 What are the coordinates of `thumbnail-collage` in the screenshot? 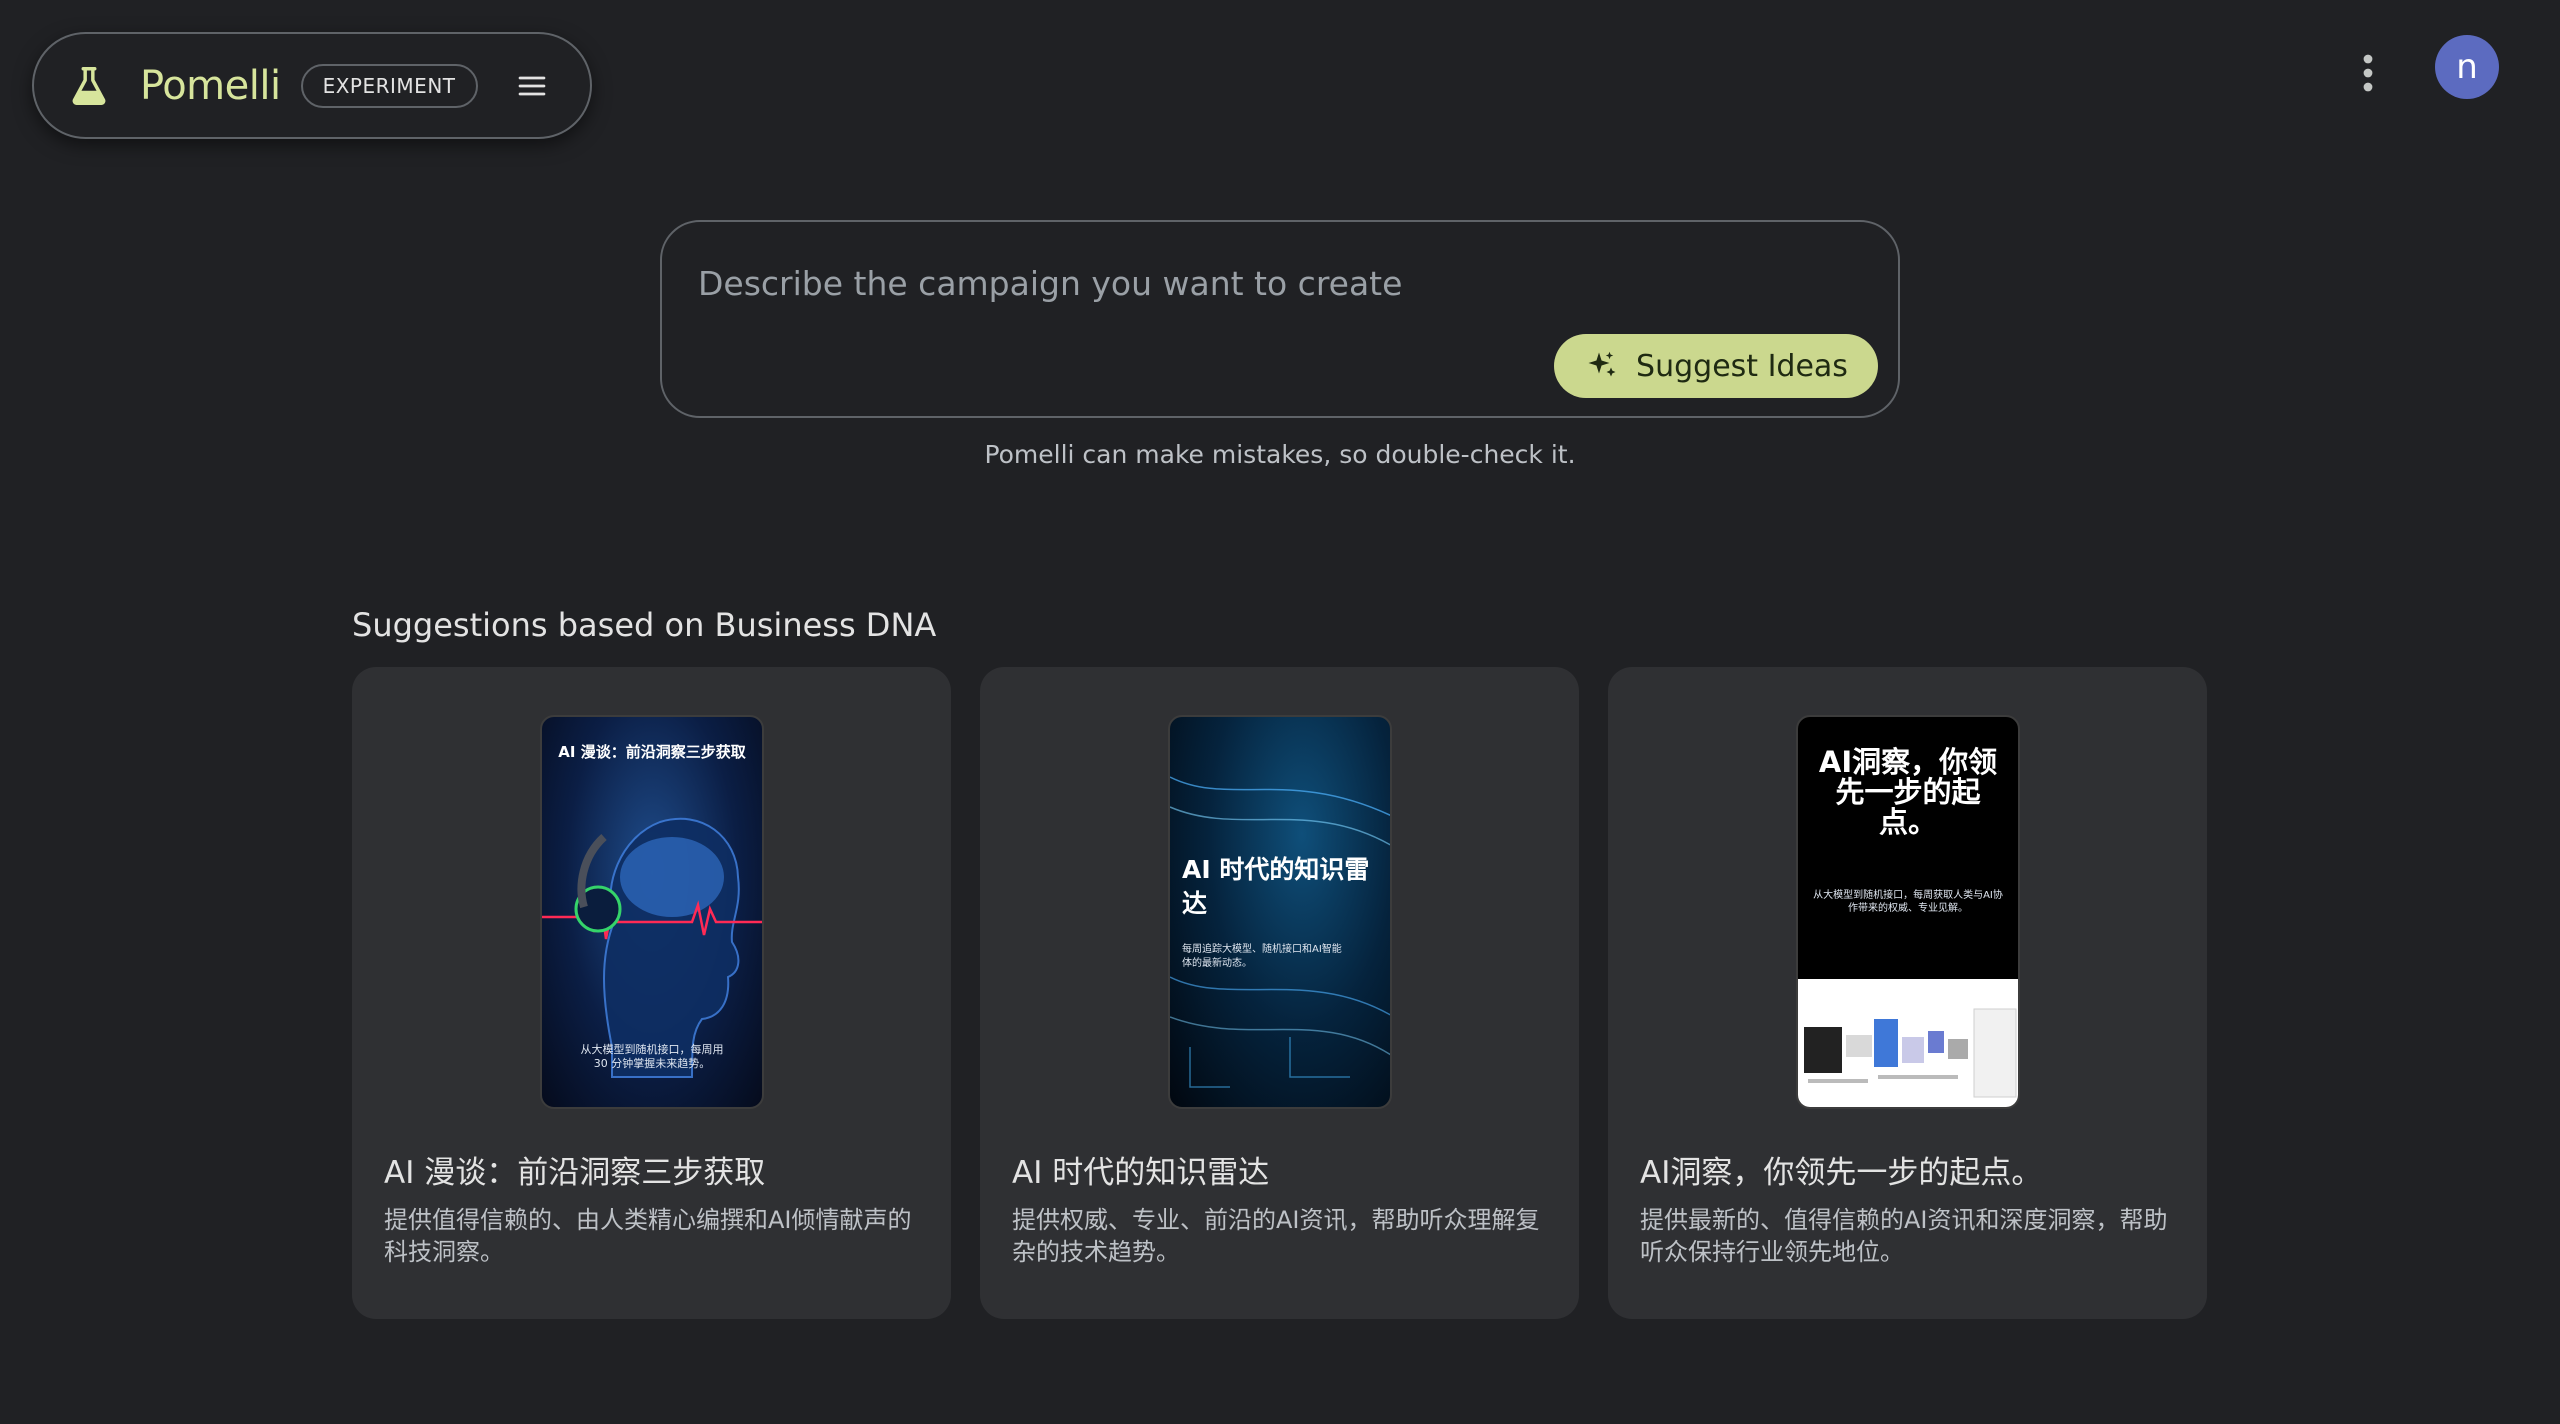 It's located at (1908, 1043).